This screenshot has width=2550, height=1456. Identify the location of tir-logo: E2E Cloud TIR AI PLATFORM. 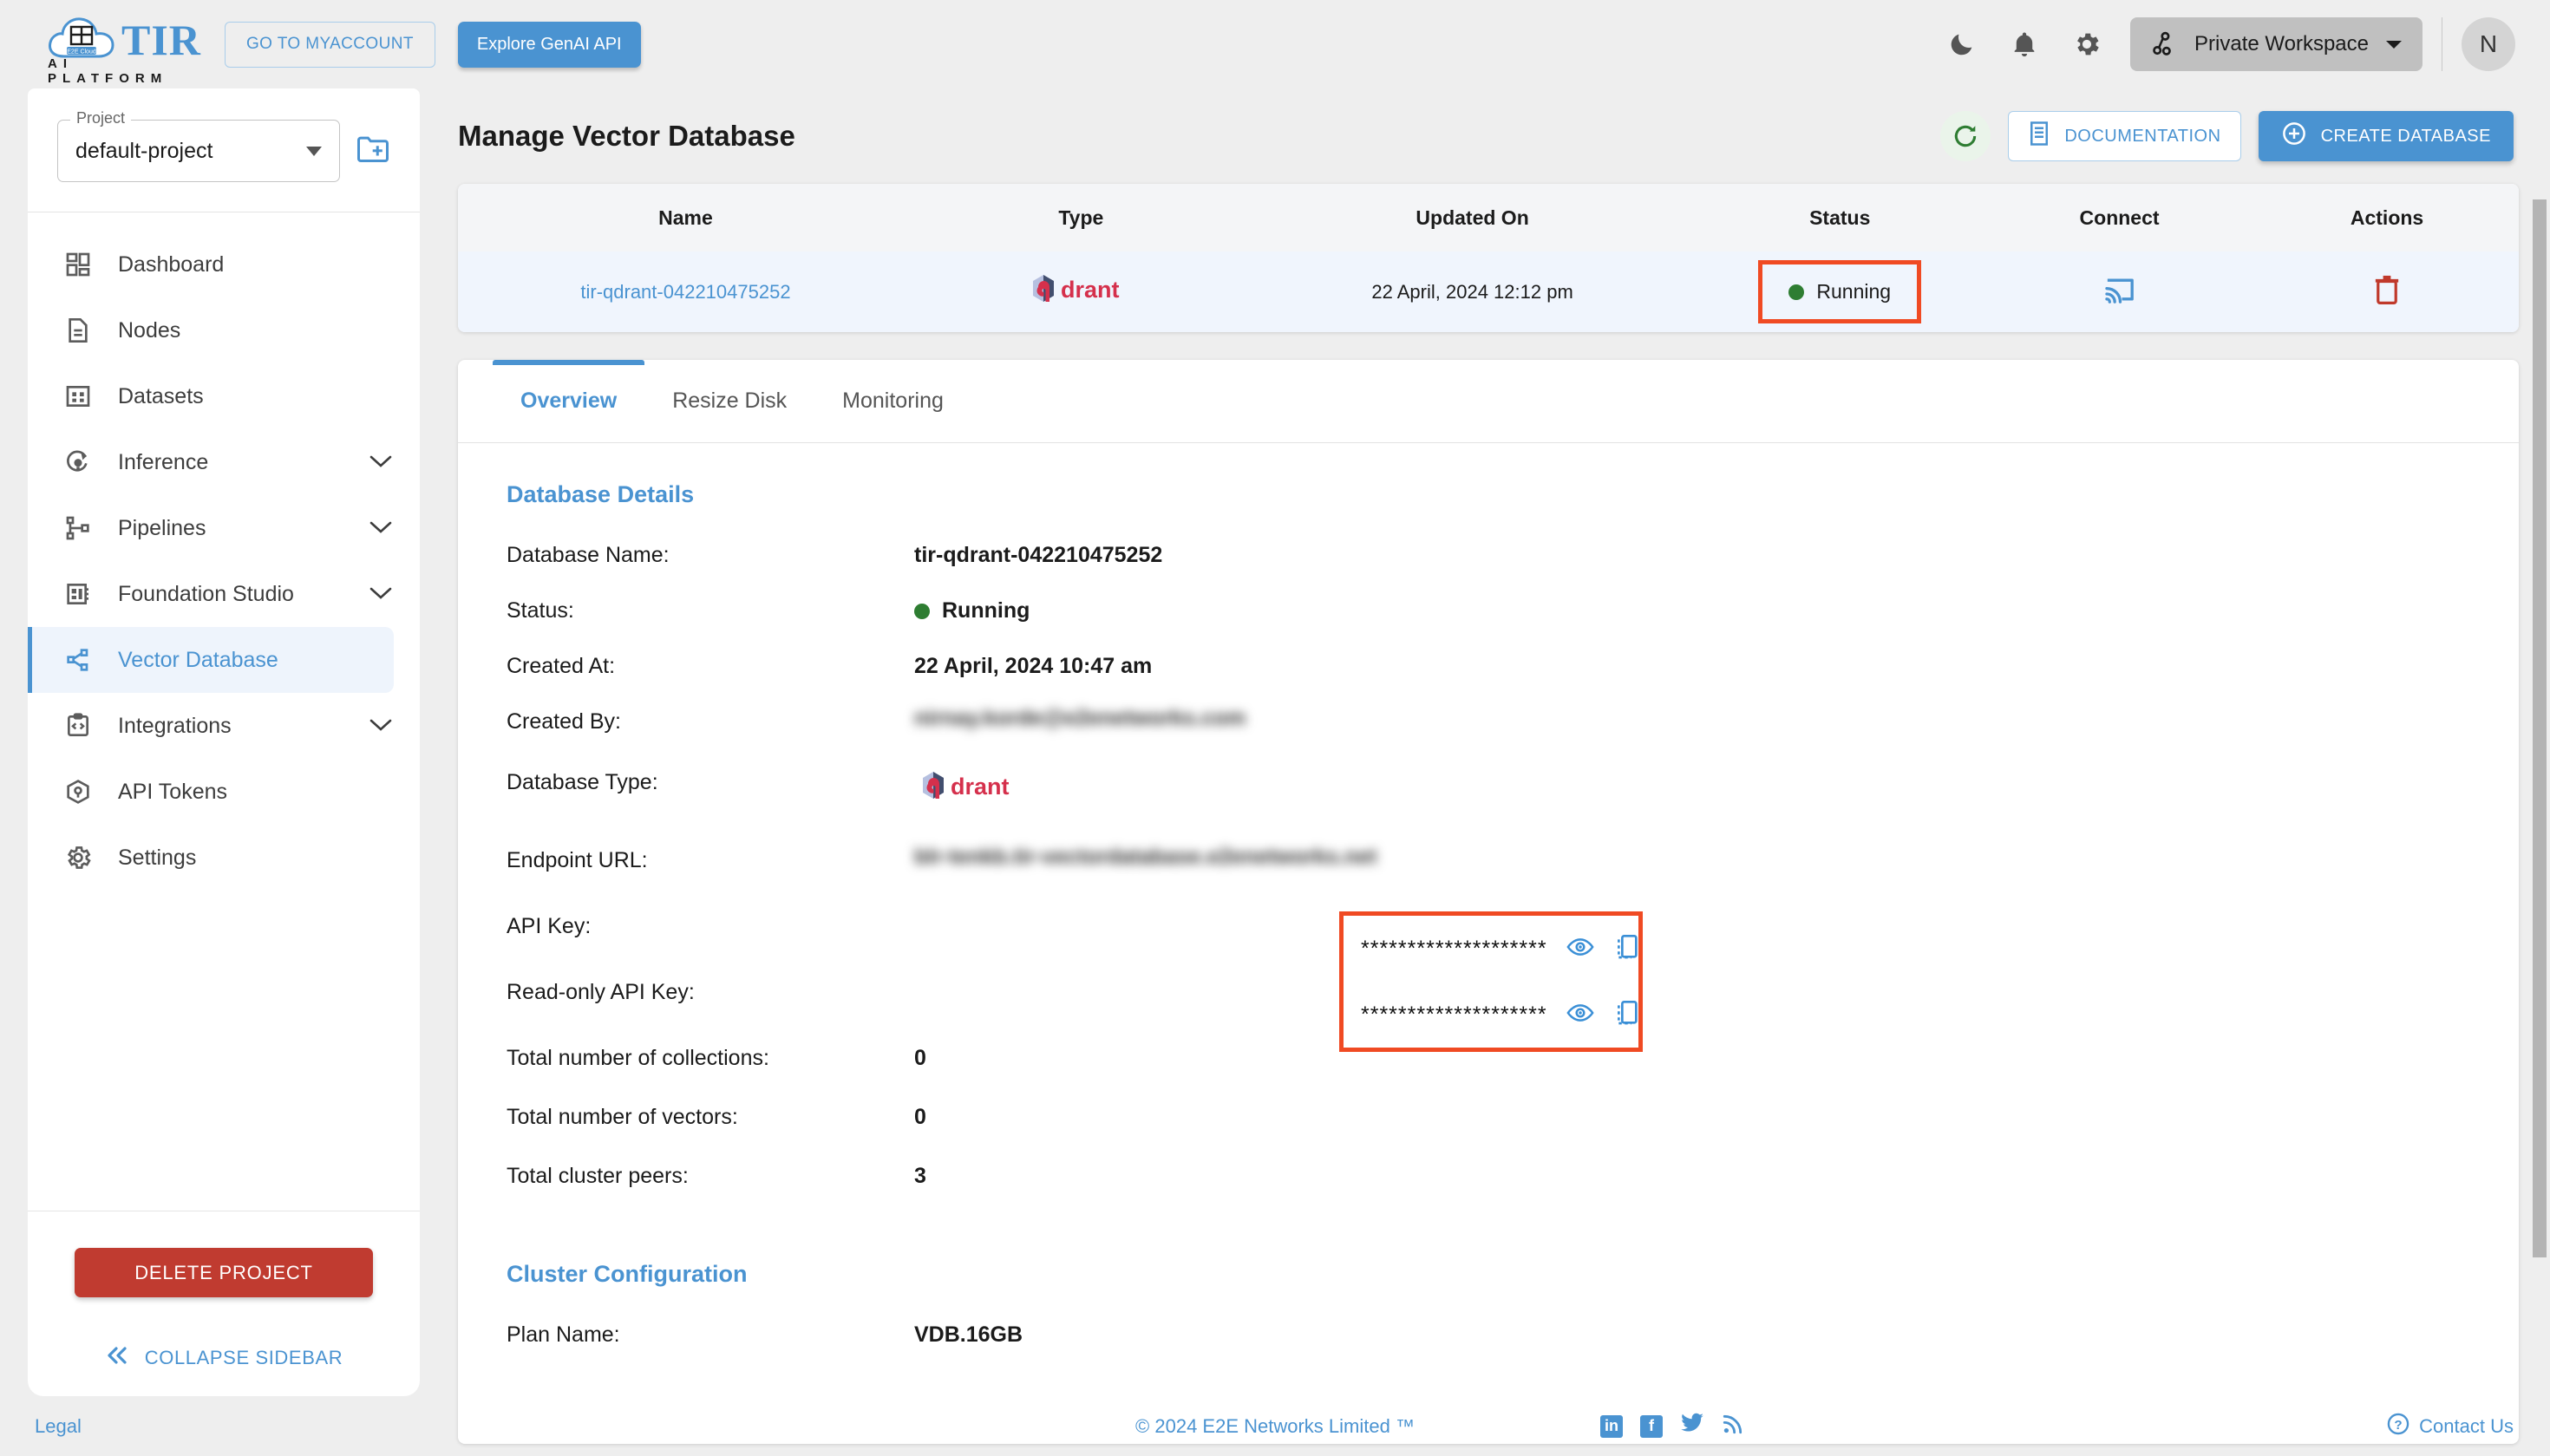
(122, 49).